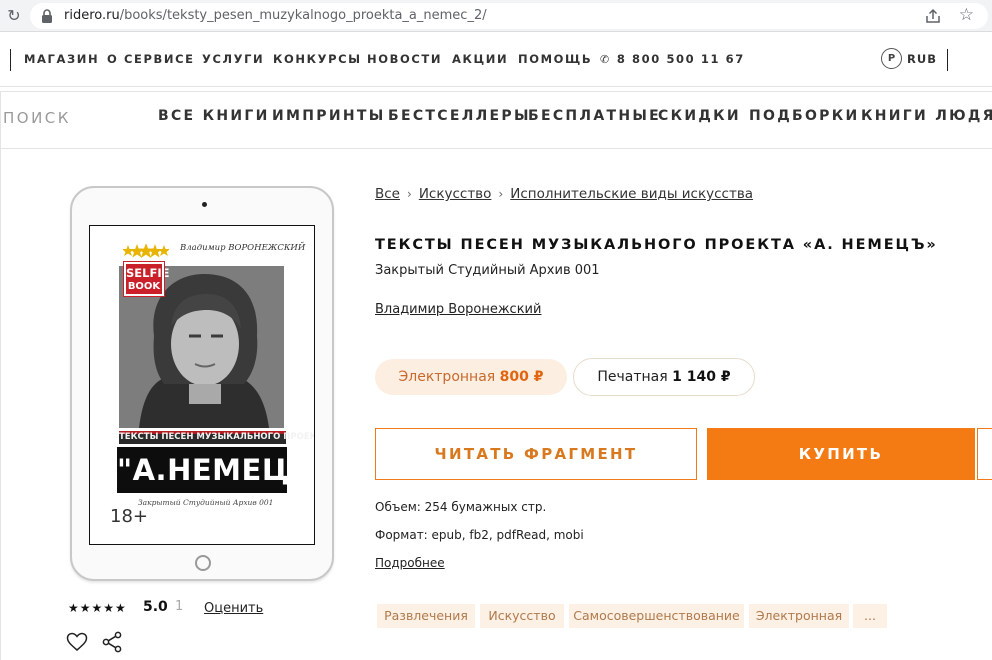  Describe the element at coordinates (594, 116) in the screenshot. I see `cat-free: БЕСПЛАТНЫЕ` at that location.